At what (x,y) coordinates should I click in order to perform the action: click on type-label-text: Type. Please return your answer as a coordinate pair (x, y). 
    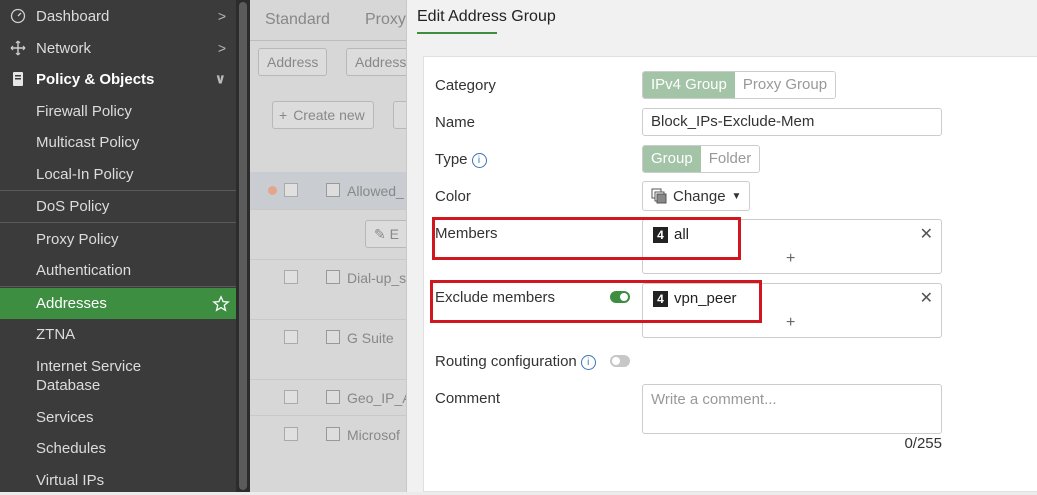
    Looking at the image, I should click on (451, 159).